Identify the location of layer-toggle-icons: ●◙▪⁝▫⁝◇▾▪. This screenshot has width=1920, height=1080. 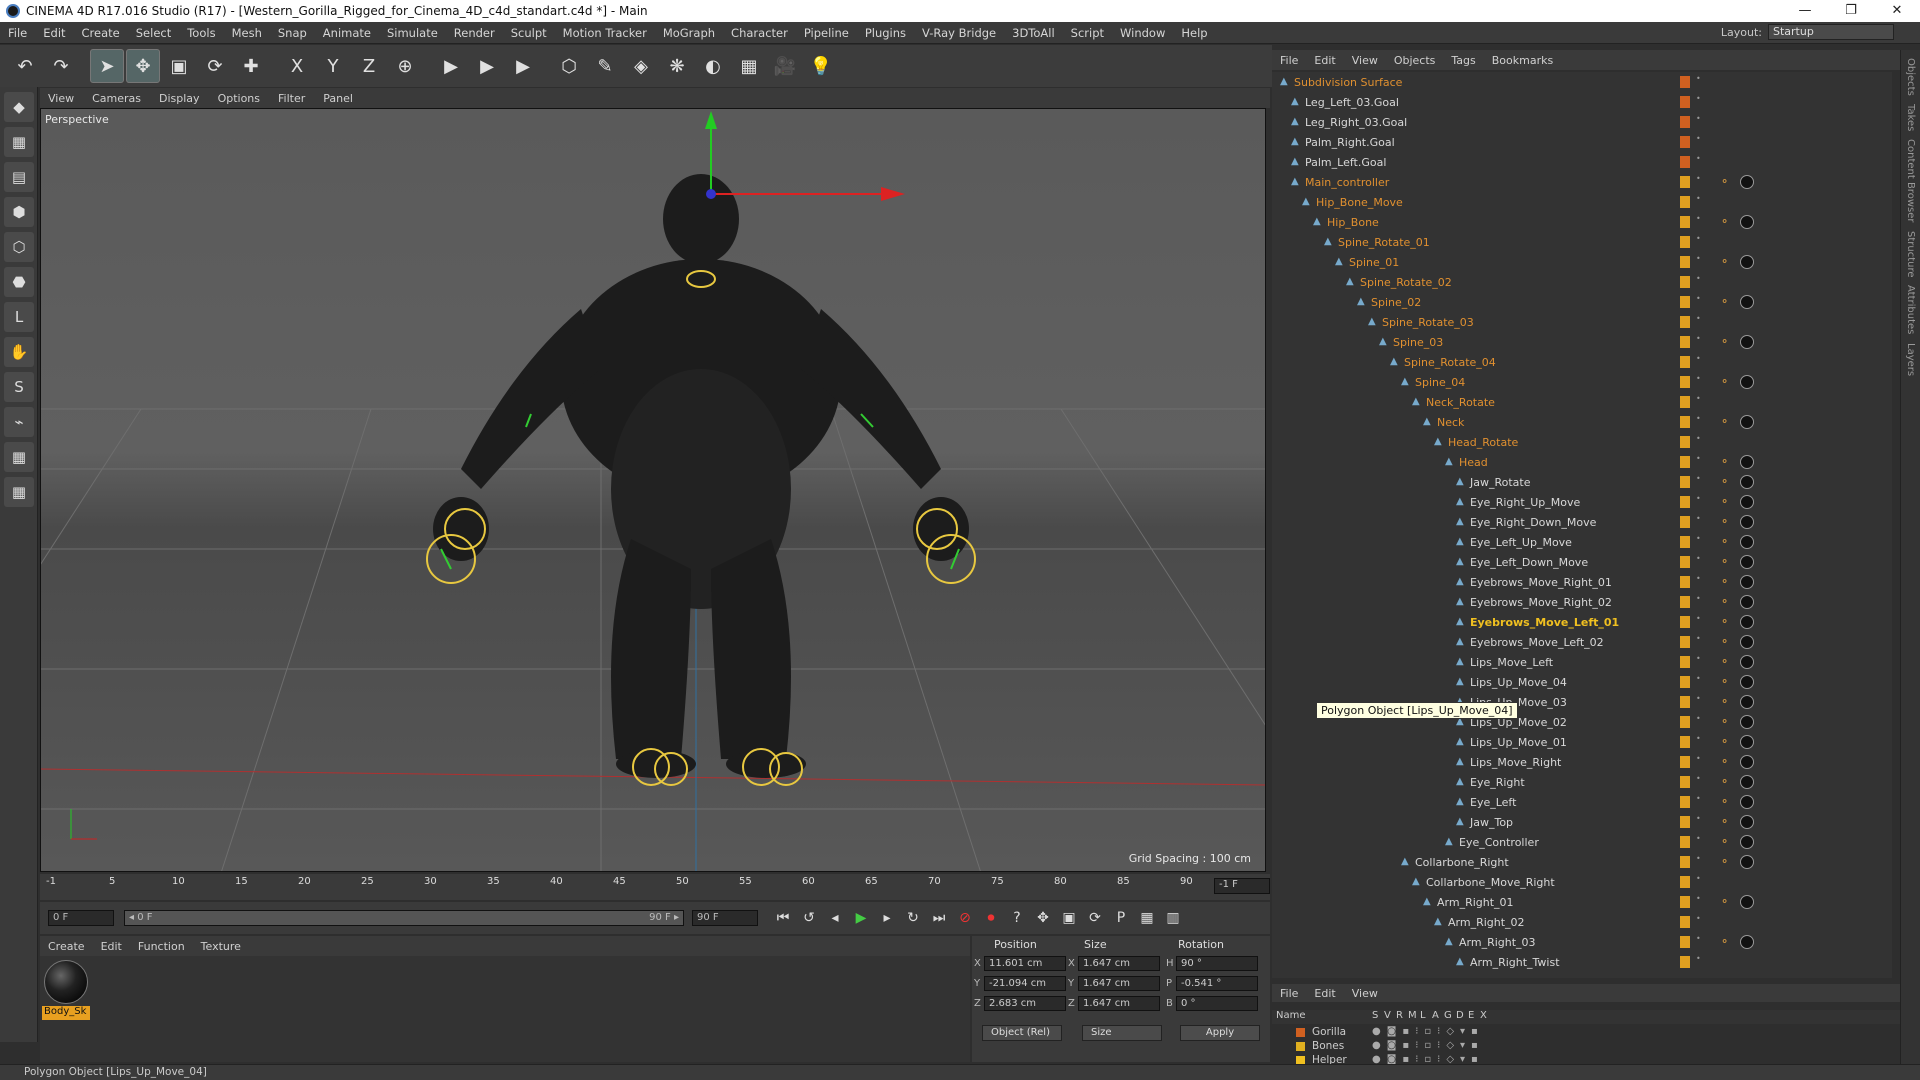
(1428, 1045).